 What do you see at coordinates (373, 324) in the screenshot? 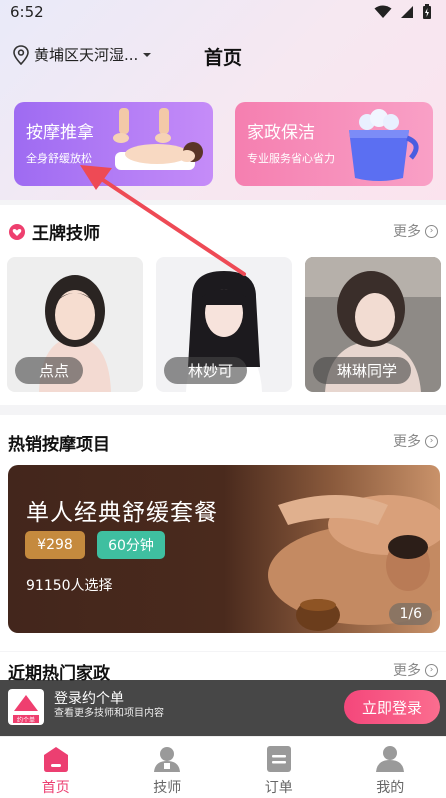
I see `technician-card: 琳琳同学` at bounding box center [373, 324].